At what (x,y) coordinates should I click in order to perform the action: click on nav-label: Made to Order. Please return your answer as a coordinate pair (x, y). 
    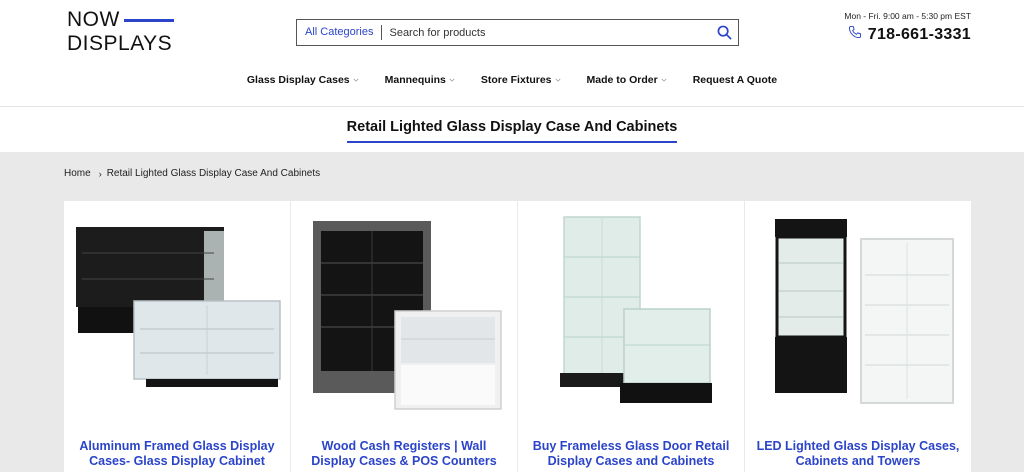
    Looking at the image, I should click on (622, 80).